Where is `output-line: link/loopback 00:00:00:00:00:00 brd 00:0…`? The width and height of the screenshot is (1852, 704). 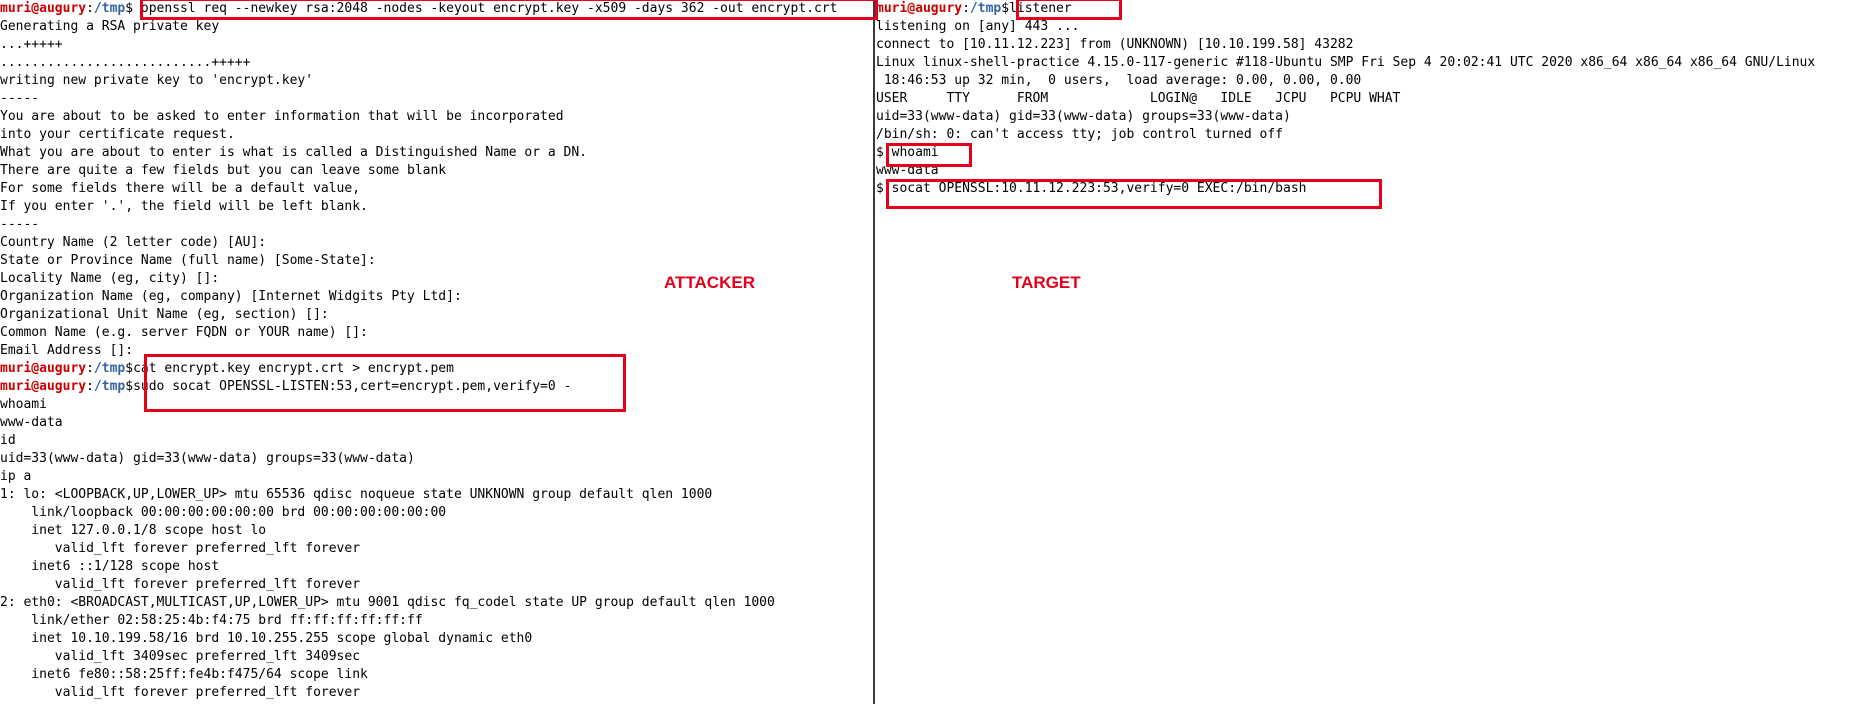 output-line: link/loopback 00:00:00:00:00:00 brd 00:0… is located at coordinates (223, 512).